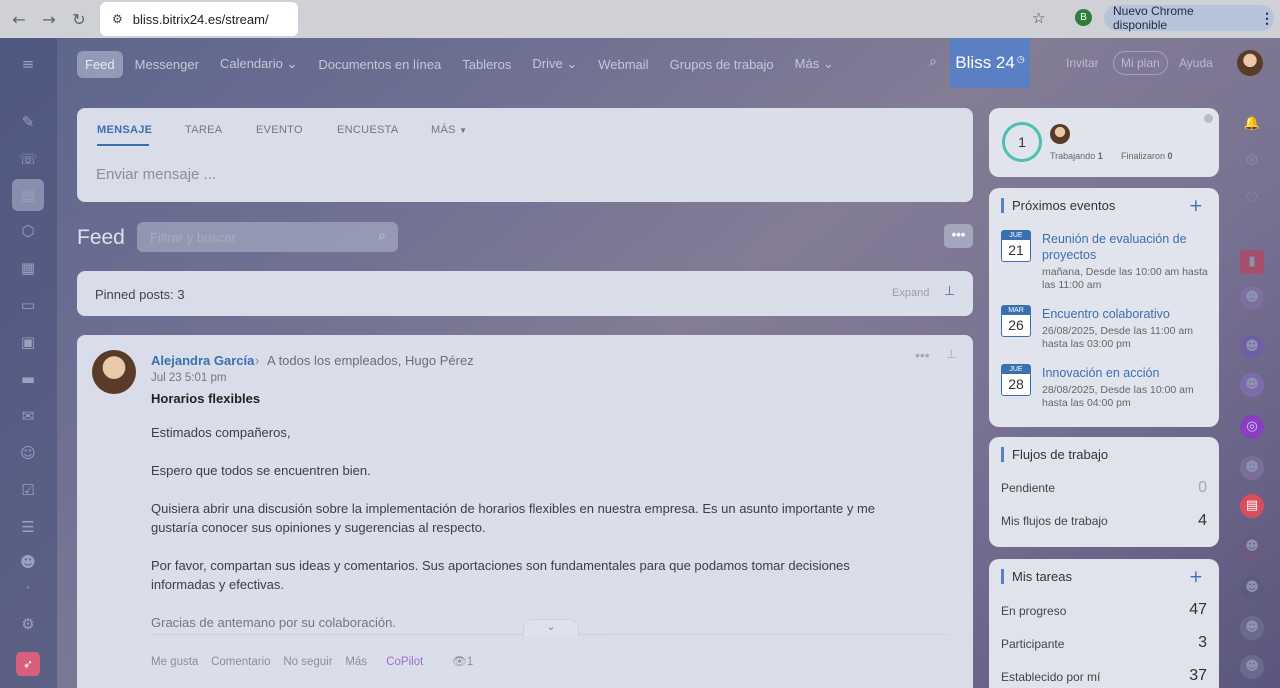  I want to click on feed-more-button: •••, so click(958, 236).